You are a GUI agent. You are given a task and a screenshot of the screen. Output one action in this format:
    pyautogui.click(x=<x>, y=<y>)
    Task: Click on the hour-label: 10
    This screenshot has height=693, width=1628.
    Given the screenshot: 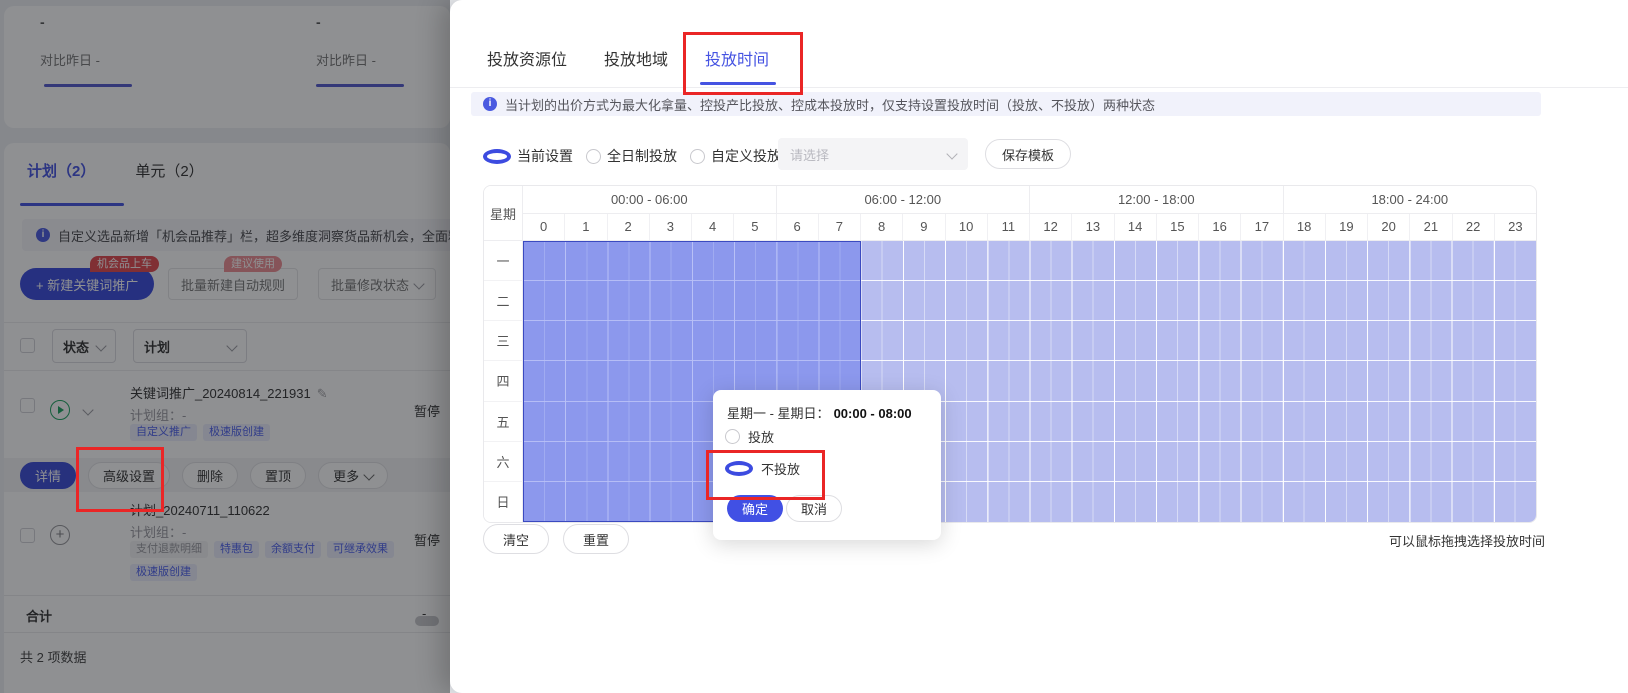 What is the action you would take?
    pyautogui.click(x=965, y=227)
    